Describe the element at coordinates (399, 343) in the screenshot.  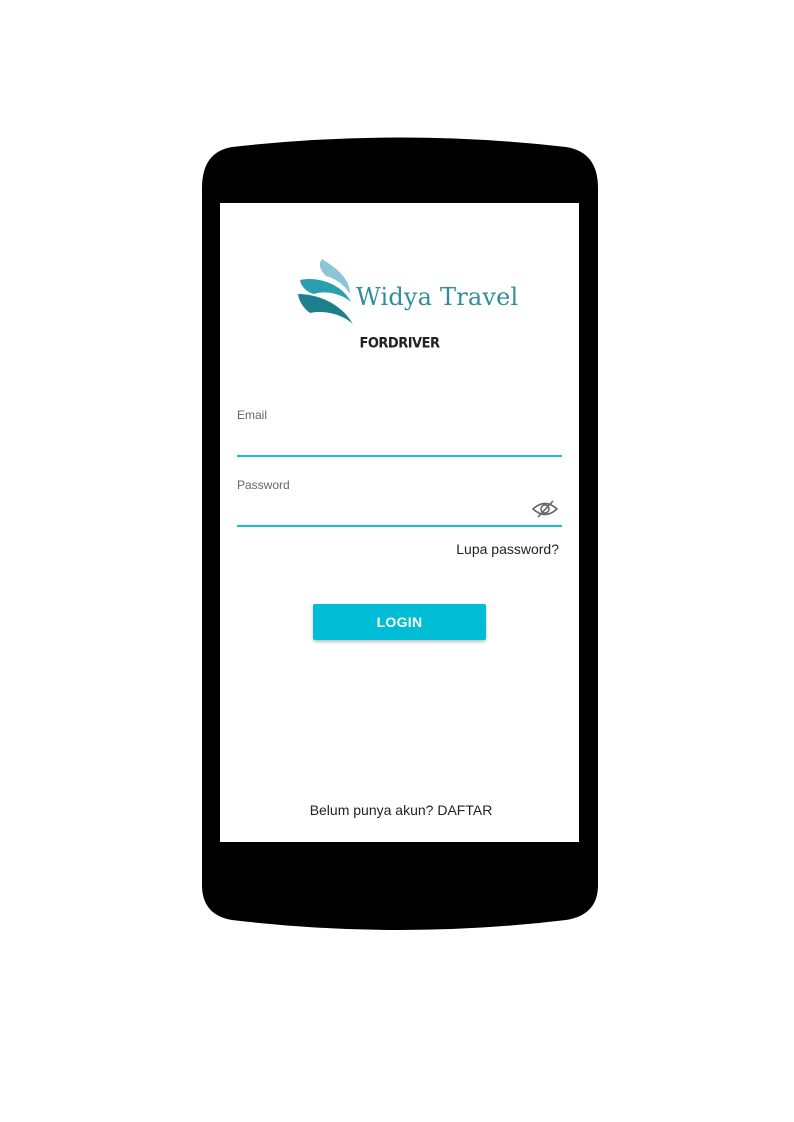
I see `app-subtitle: FORDRIVER` at that location.